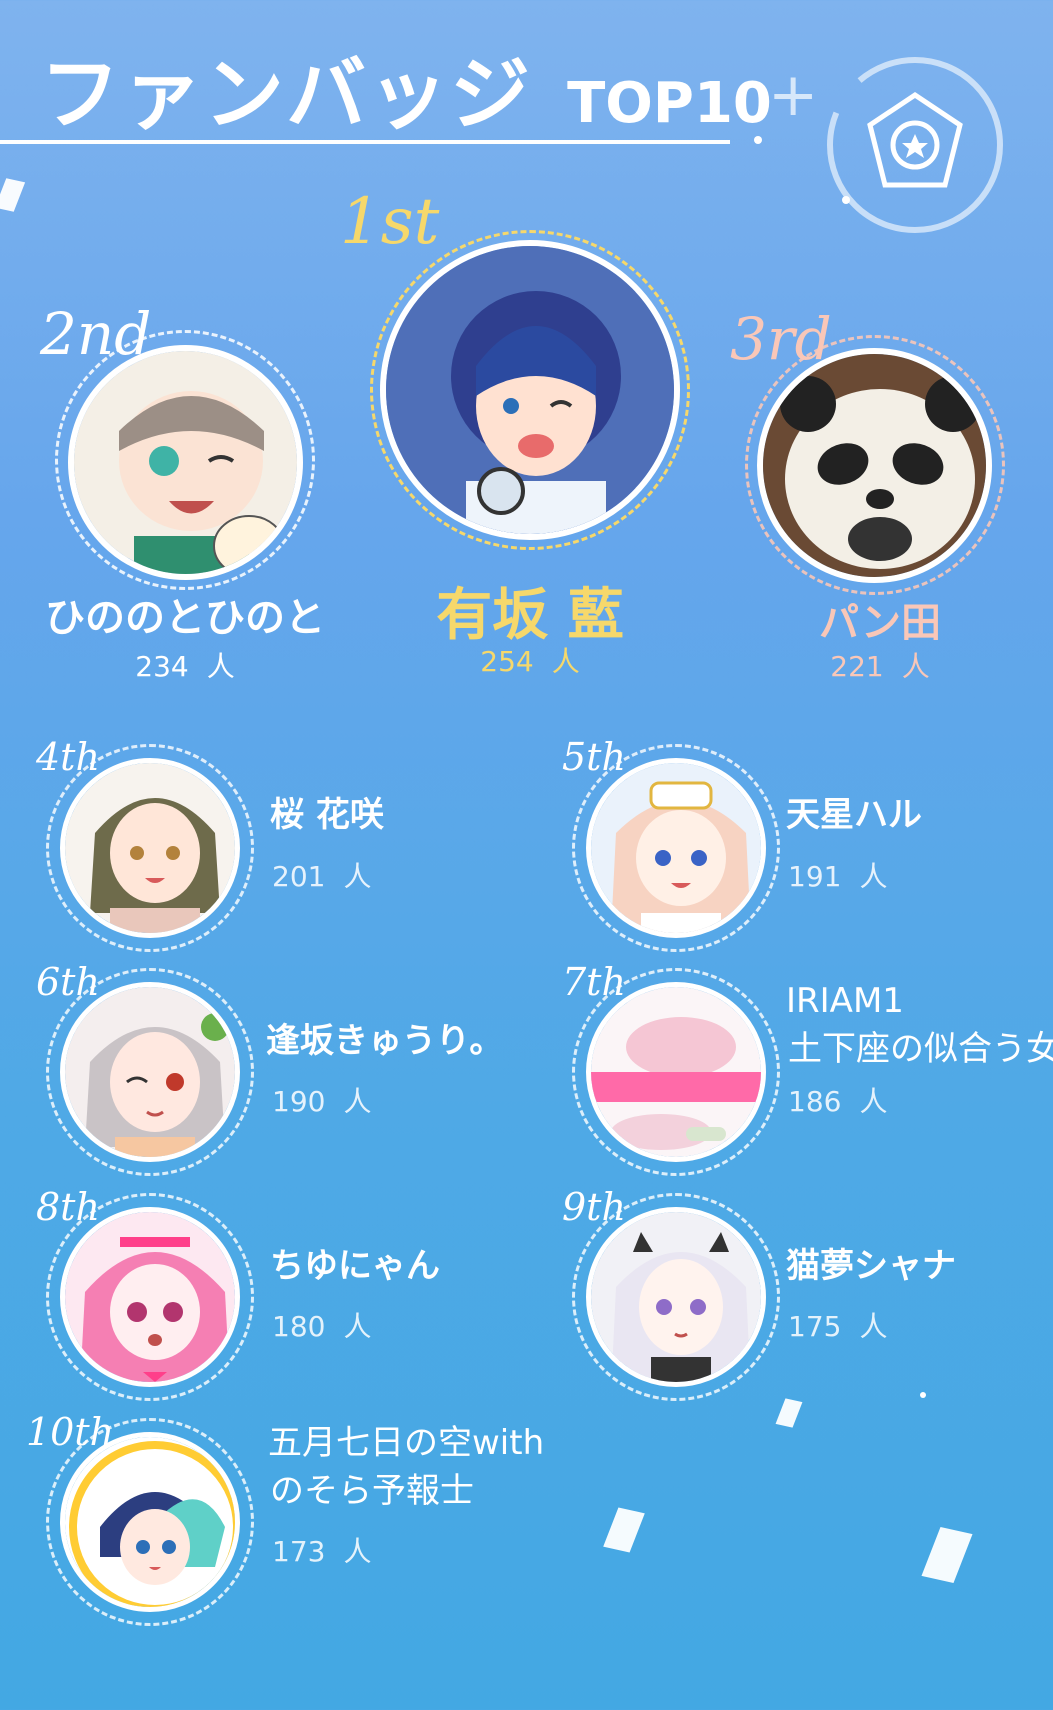  What do you see at coordinates (162, 666) in the screenshot?
I see `rank-2-count-value: 234` at bounding box center [162, 666].